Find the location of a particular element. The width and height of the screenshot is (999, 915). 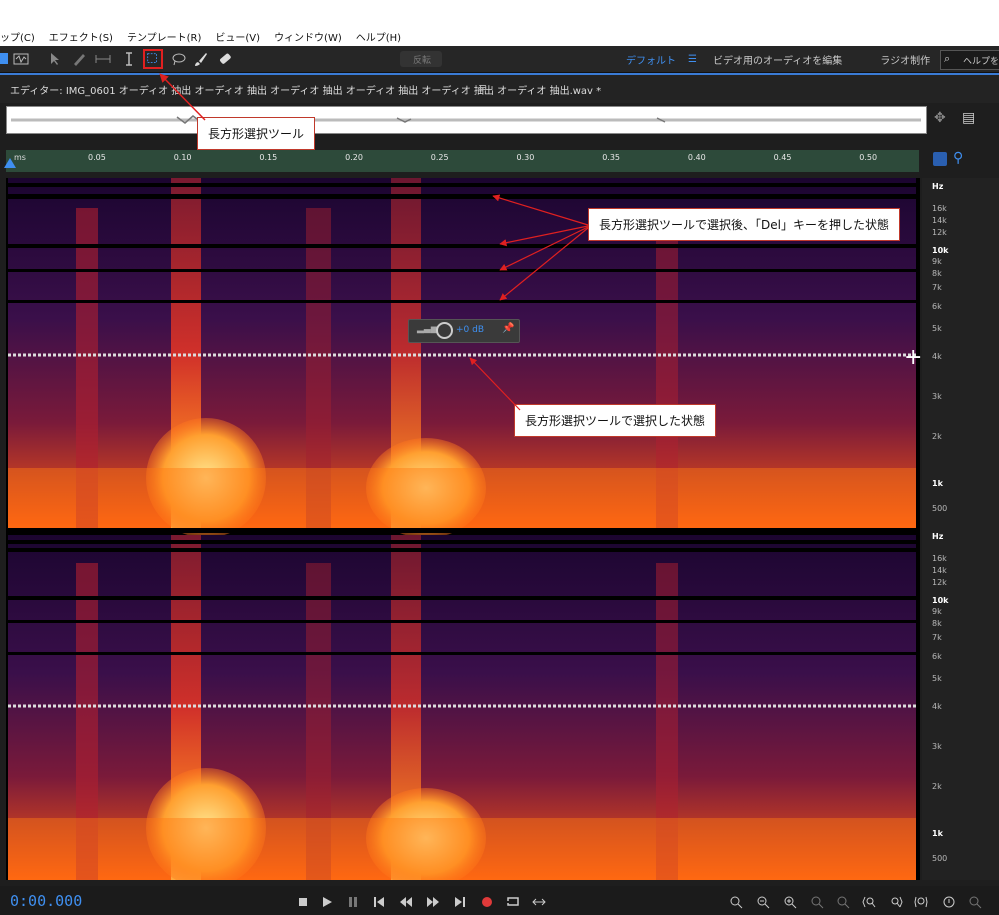

play-icon is located at coordinates (327, 901).